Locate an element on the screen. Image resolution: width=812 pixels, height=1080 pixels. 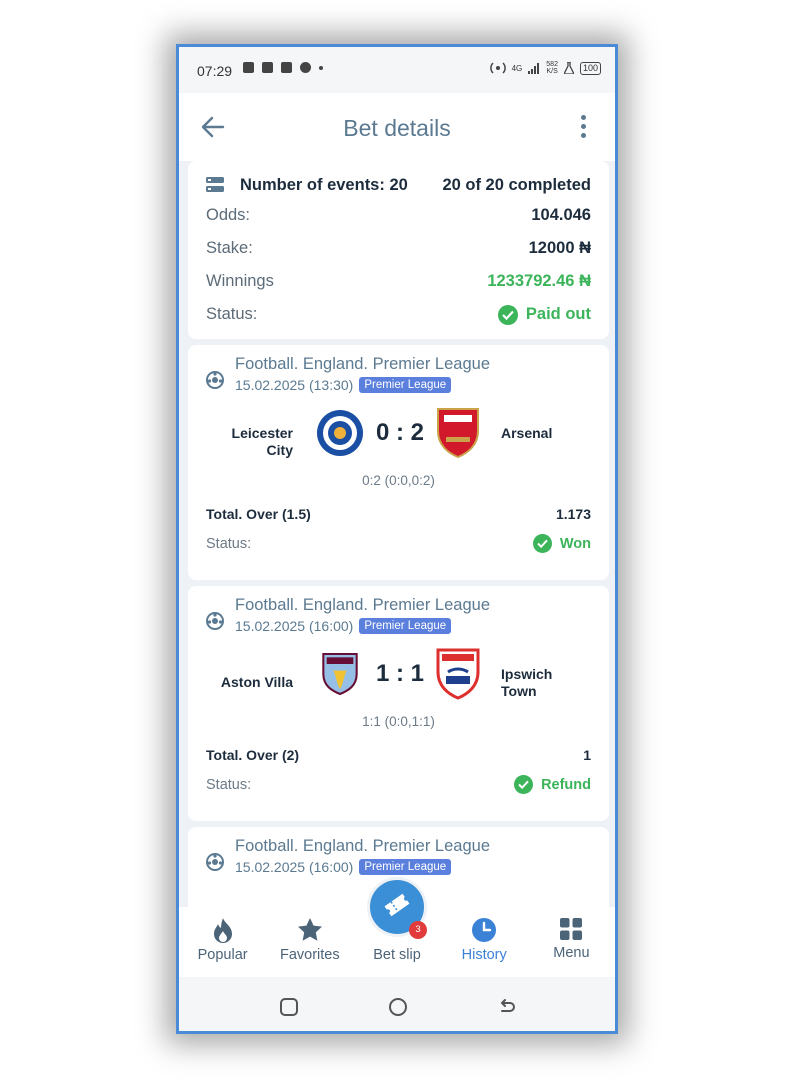
events-completed: 20 of 20 completed is located at coordinates (516, 184).